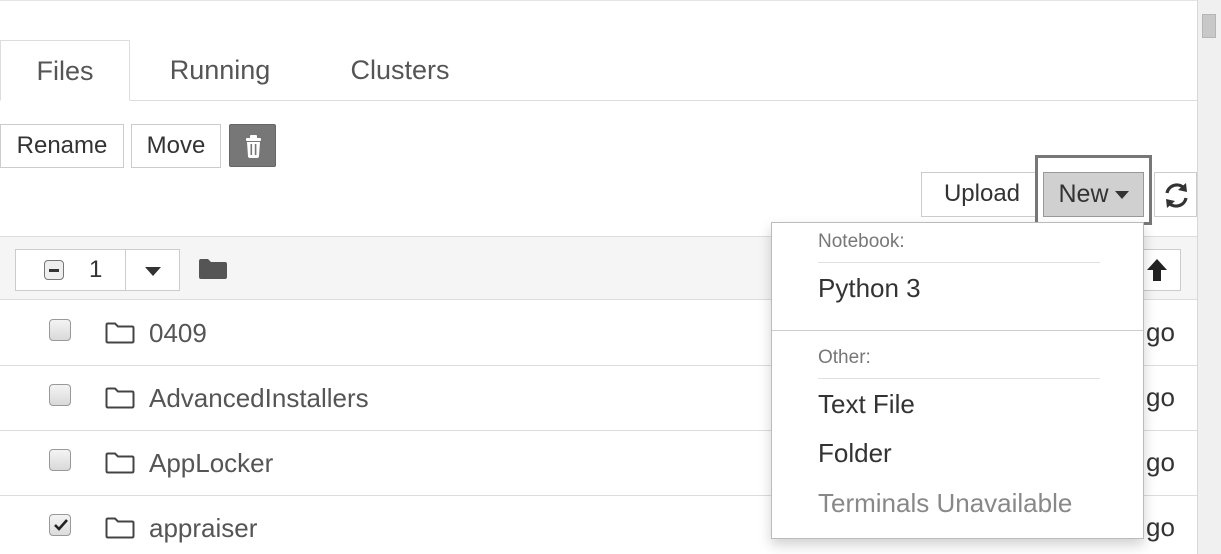 The height and width of the screenshot is (554, 1221). What do you see at coordinates (153, 271) in the screenshot?
I see `select-menu-caret-icon` at bounding box center [153, 271].